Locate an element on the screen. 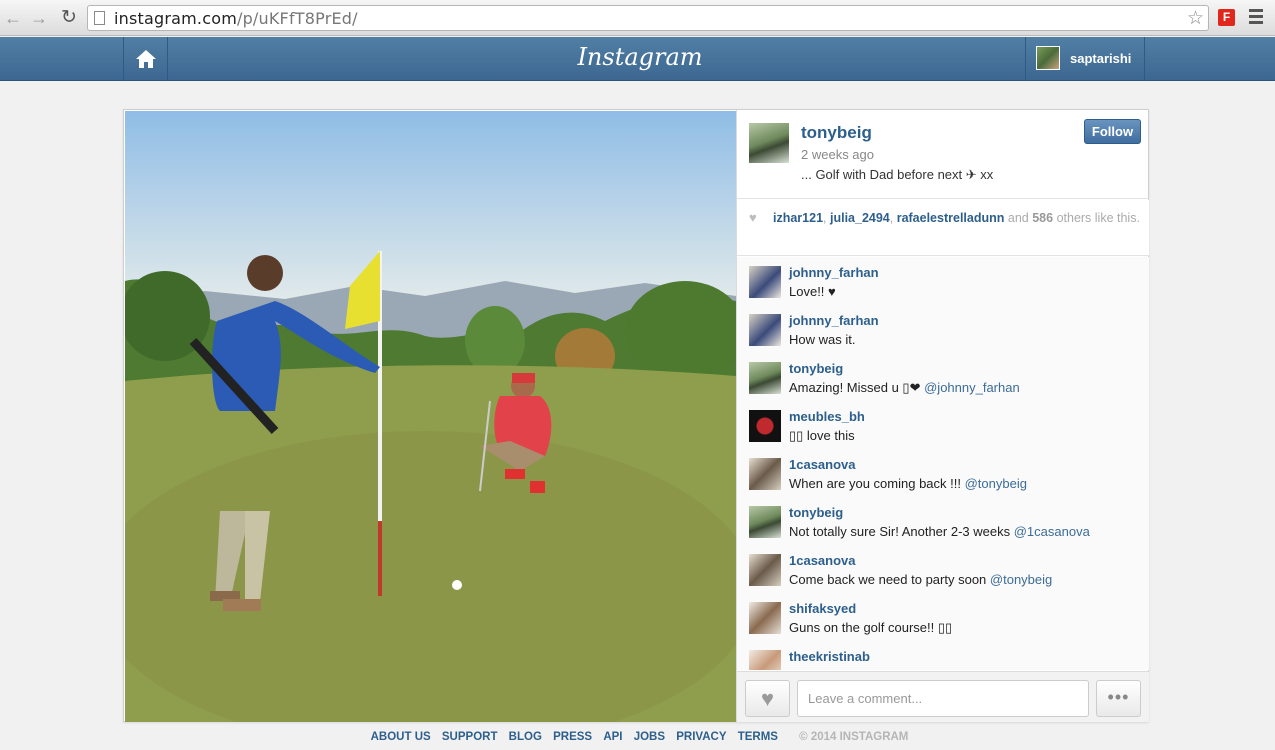 Image resolution: width=1275 pixels, height=750 pixels. footer-link-blog: BLOG is located at coordinates (525, 737).